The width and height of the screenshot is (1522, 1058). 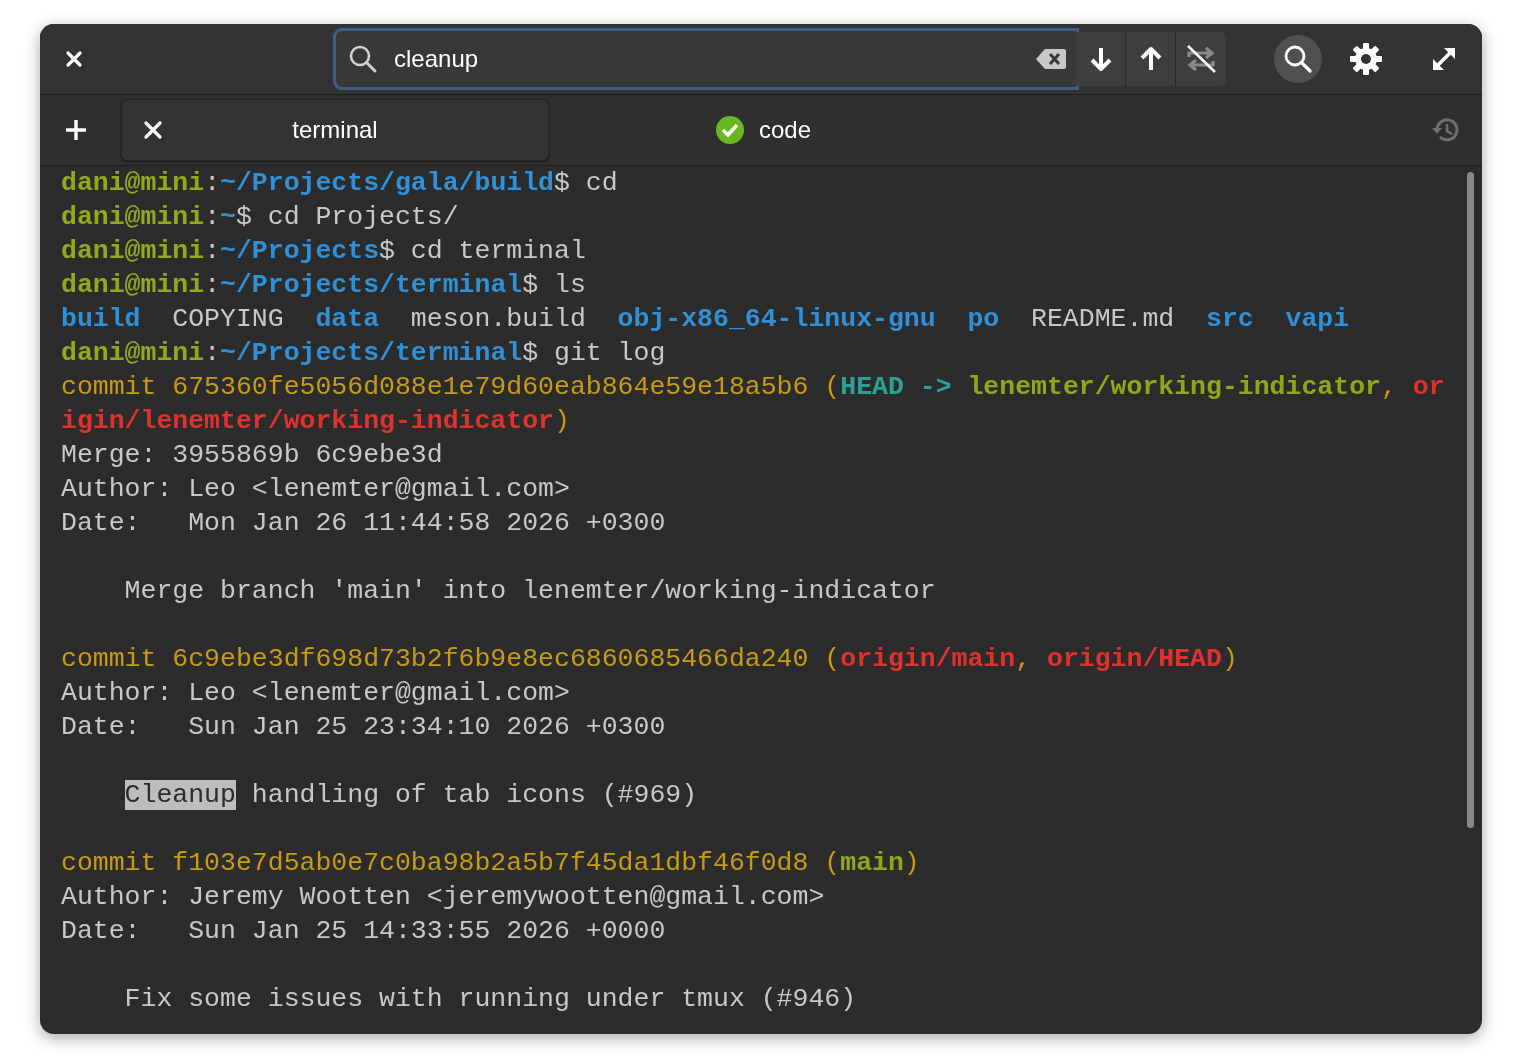 What do you see at coordinates (763, 130) in the screenshot?
I see `tab: code` at bounding box center [763, 130].